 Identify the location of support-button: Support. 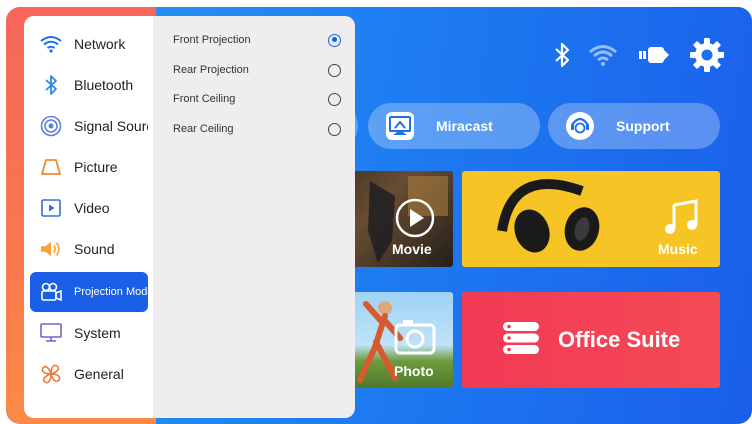
(634, 126).